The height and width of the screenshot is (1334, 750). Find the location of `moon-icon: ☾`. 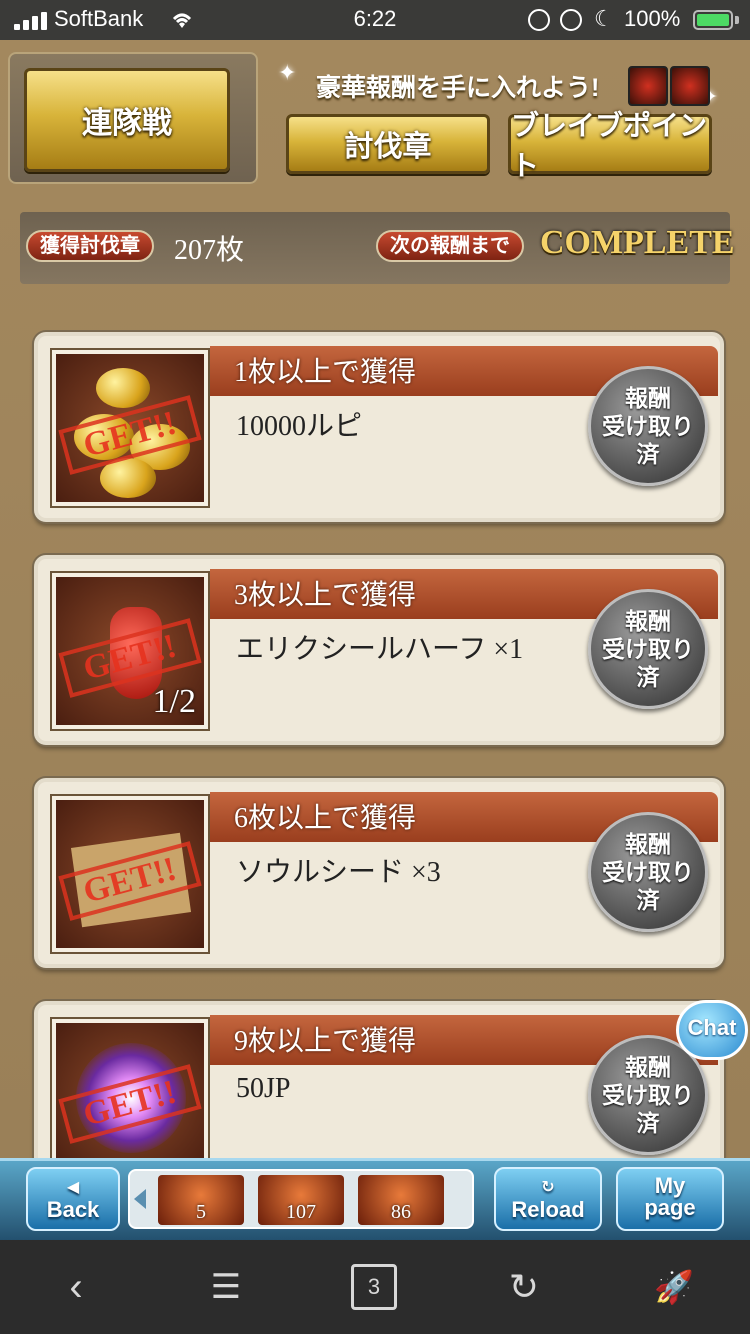

moon-icon: ☾ is located at coordinates (604, 18).